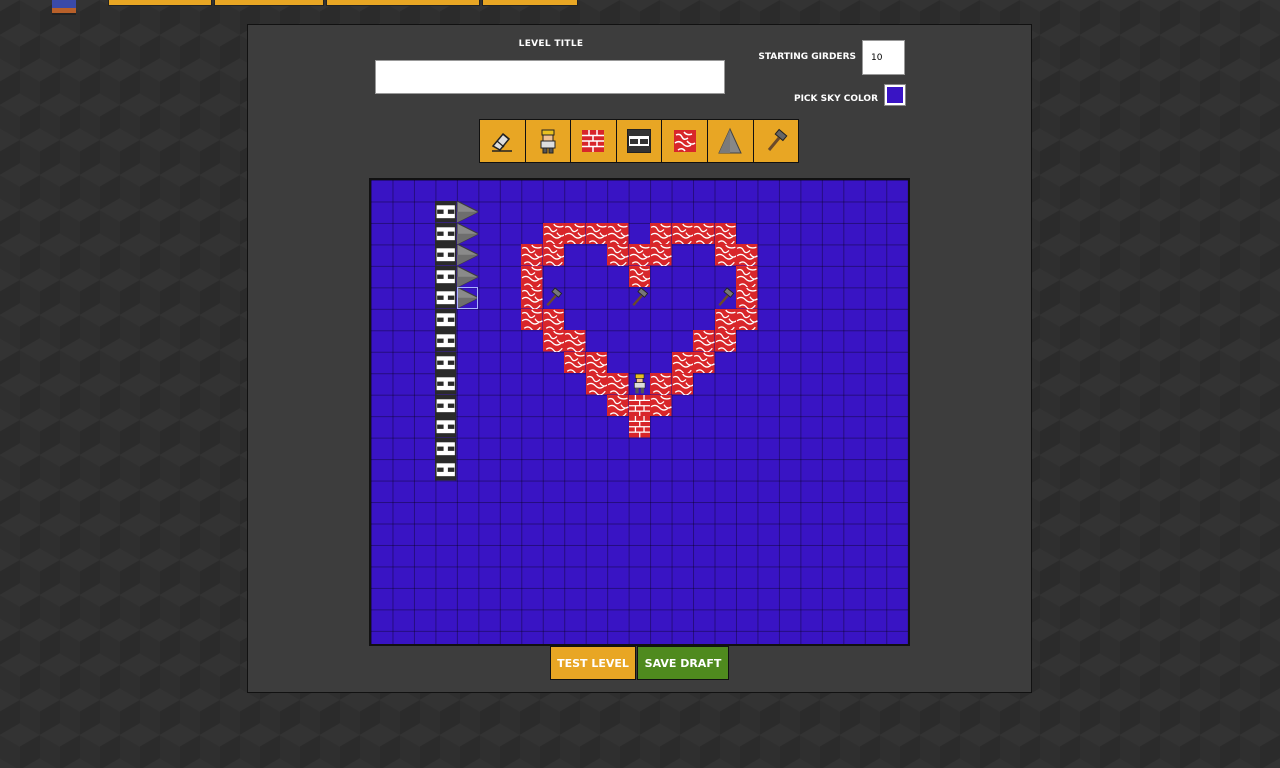 This screenshot has width=1280, height=768. Describe the element at coordinates (64, 8) in the screenshot. I see `player-avatar` at that location.